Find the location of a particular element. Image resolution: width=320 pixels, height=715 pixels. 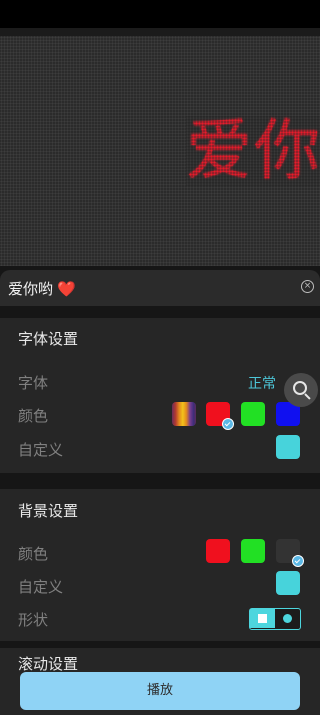

font-custom-color-swatch is located at coordinates (288, 447).